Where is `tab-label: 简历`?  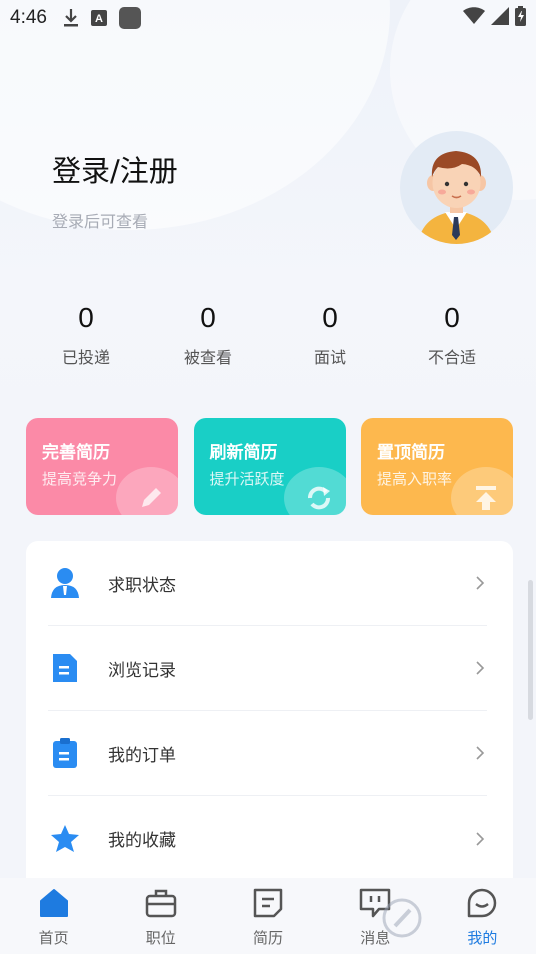 tab-label: 简历 is located at coordinates (268, 938).